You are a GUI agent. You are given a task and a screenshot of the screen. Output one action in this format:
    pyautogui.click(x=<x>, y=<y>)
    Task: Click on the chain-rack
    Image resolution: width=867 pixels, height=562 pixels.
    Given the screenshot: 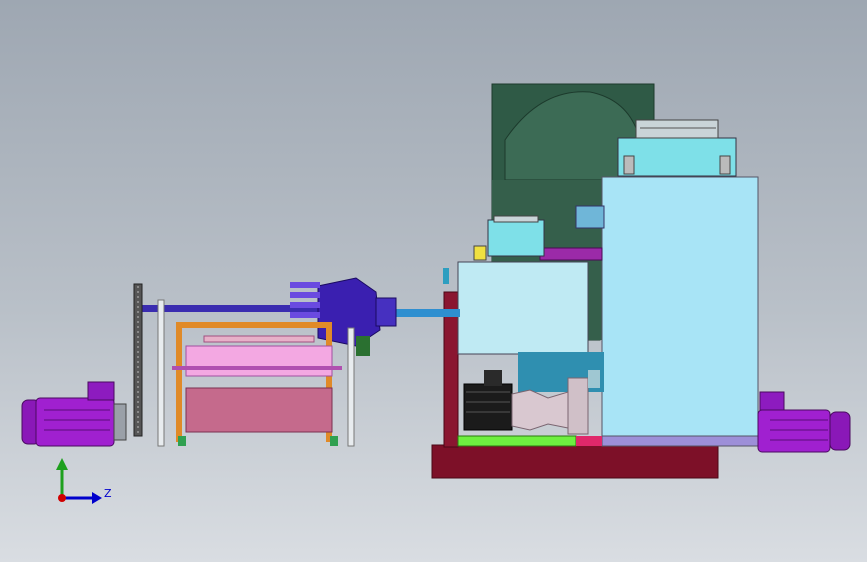 What is the action you would take?
    pyautogui.click(x=138, y=360)
    